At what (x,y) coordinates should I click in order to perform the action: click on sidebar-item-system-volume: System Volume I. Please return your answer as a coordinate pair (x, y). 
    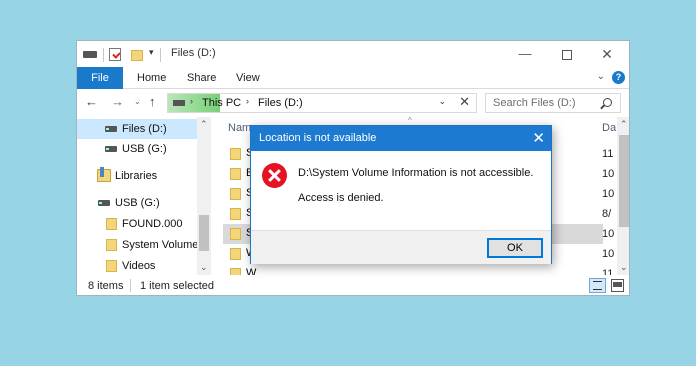
    Looking at the image, I should click on (138, 245).